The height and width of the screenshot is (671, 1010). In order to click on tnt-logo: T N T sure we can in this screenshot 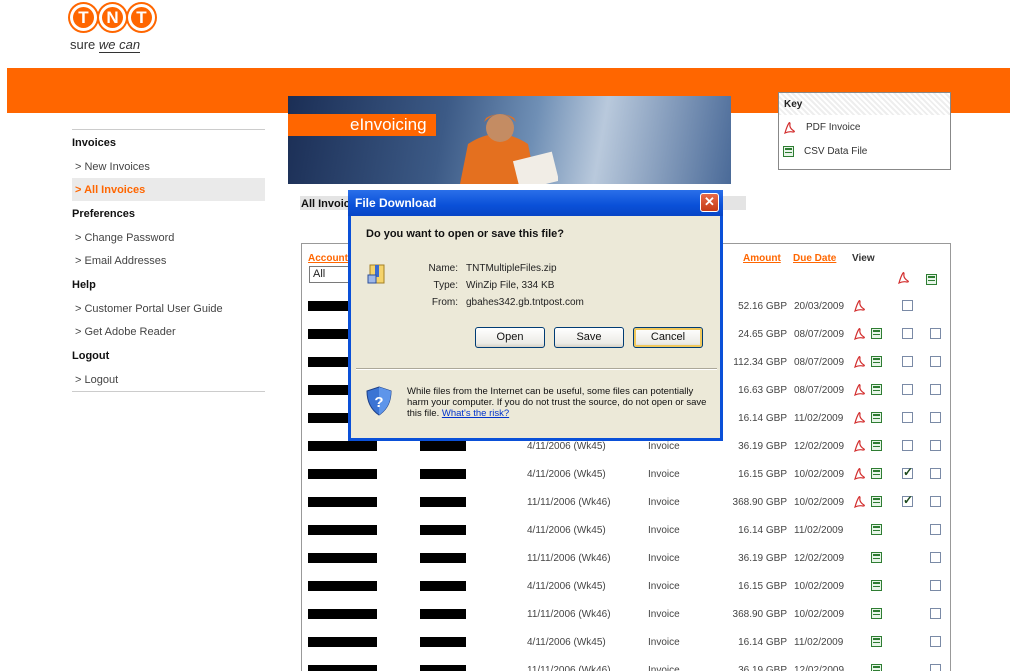, I will do `click(125, 35)`.